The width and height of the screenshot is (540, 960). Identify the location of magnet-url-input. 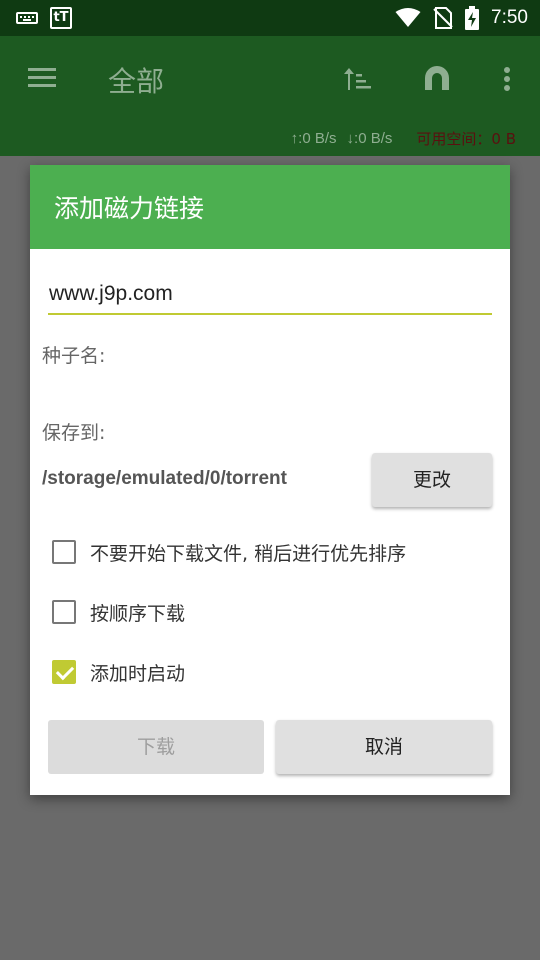
(270, 295).